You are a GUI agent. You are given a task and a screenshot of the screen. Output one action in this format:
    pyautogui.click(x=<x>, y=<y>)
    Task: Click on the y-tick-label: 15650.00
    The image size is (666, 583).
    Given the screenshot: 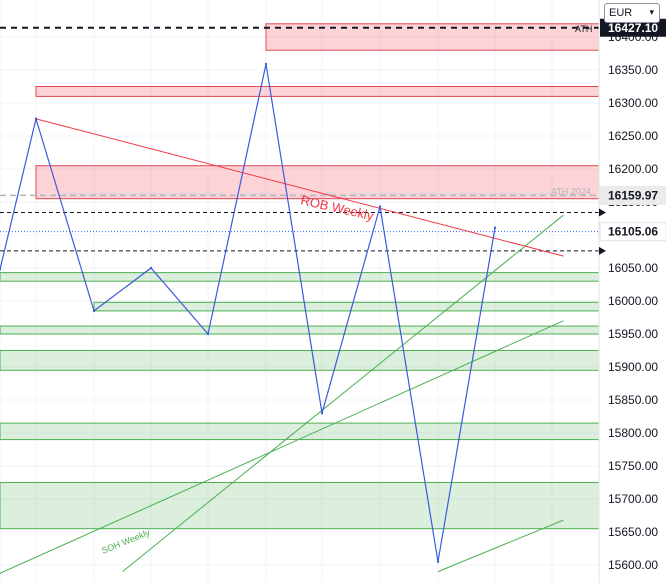 What is the action you would take?
    pyautogui.click(x=633, y=532)
    